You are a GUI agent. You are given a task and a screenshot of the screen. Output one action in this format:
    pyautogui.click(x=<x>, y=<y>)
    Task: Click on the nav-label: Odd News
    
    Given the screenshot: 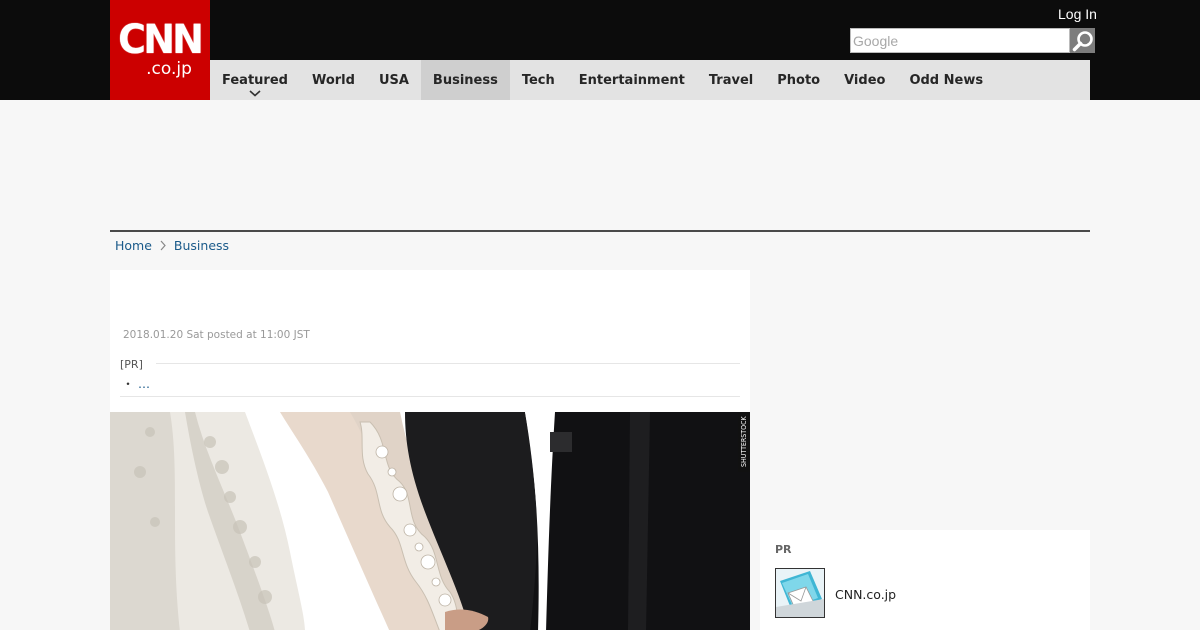 What is the action you would take?
    pyautogui.click(x=946, y=80)
    